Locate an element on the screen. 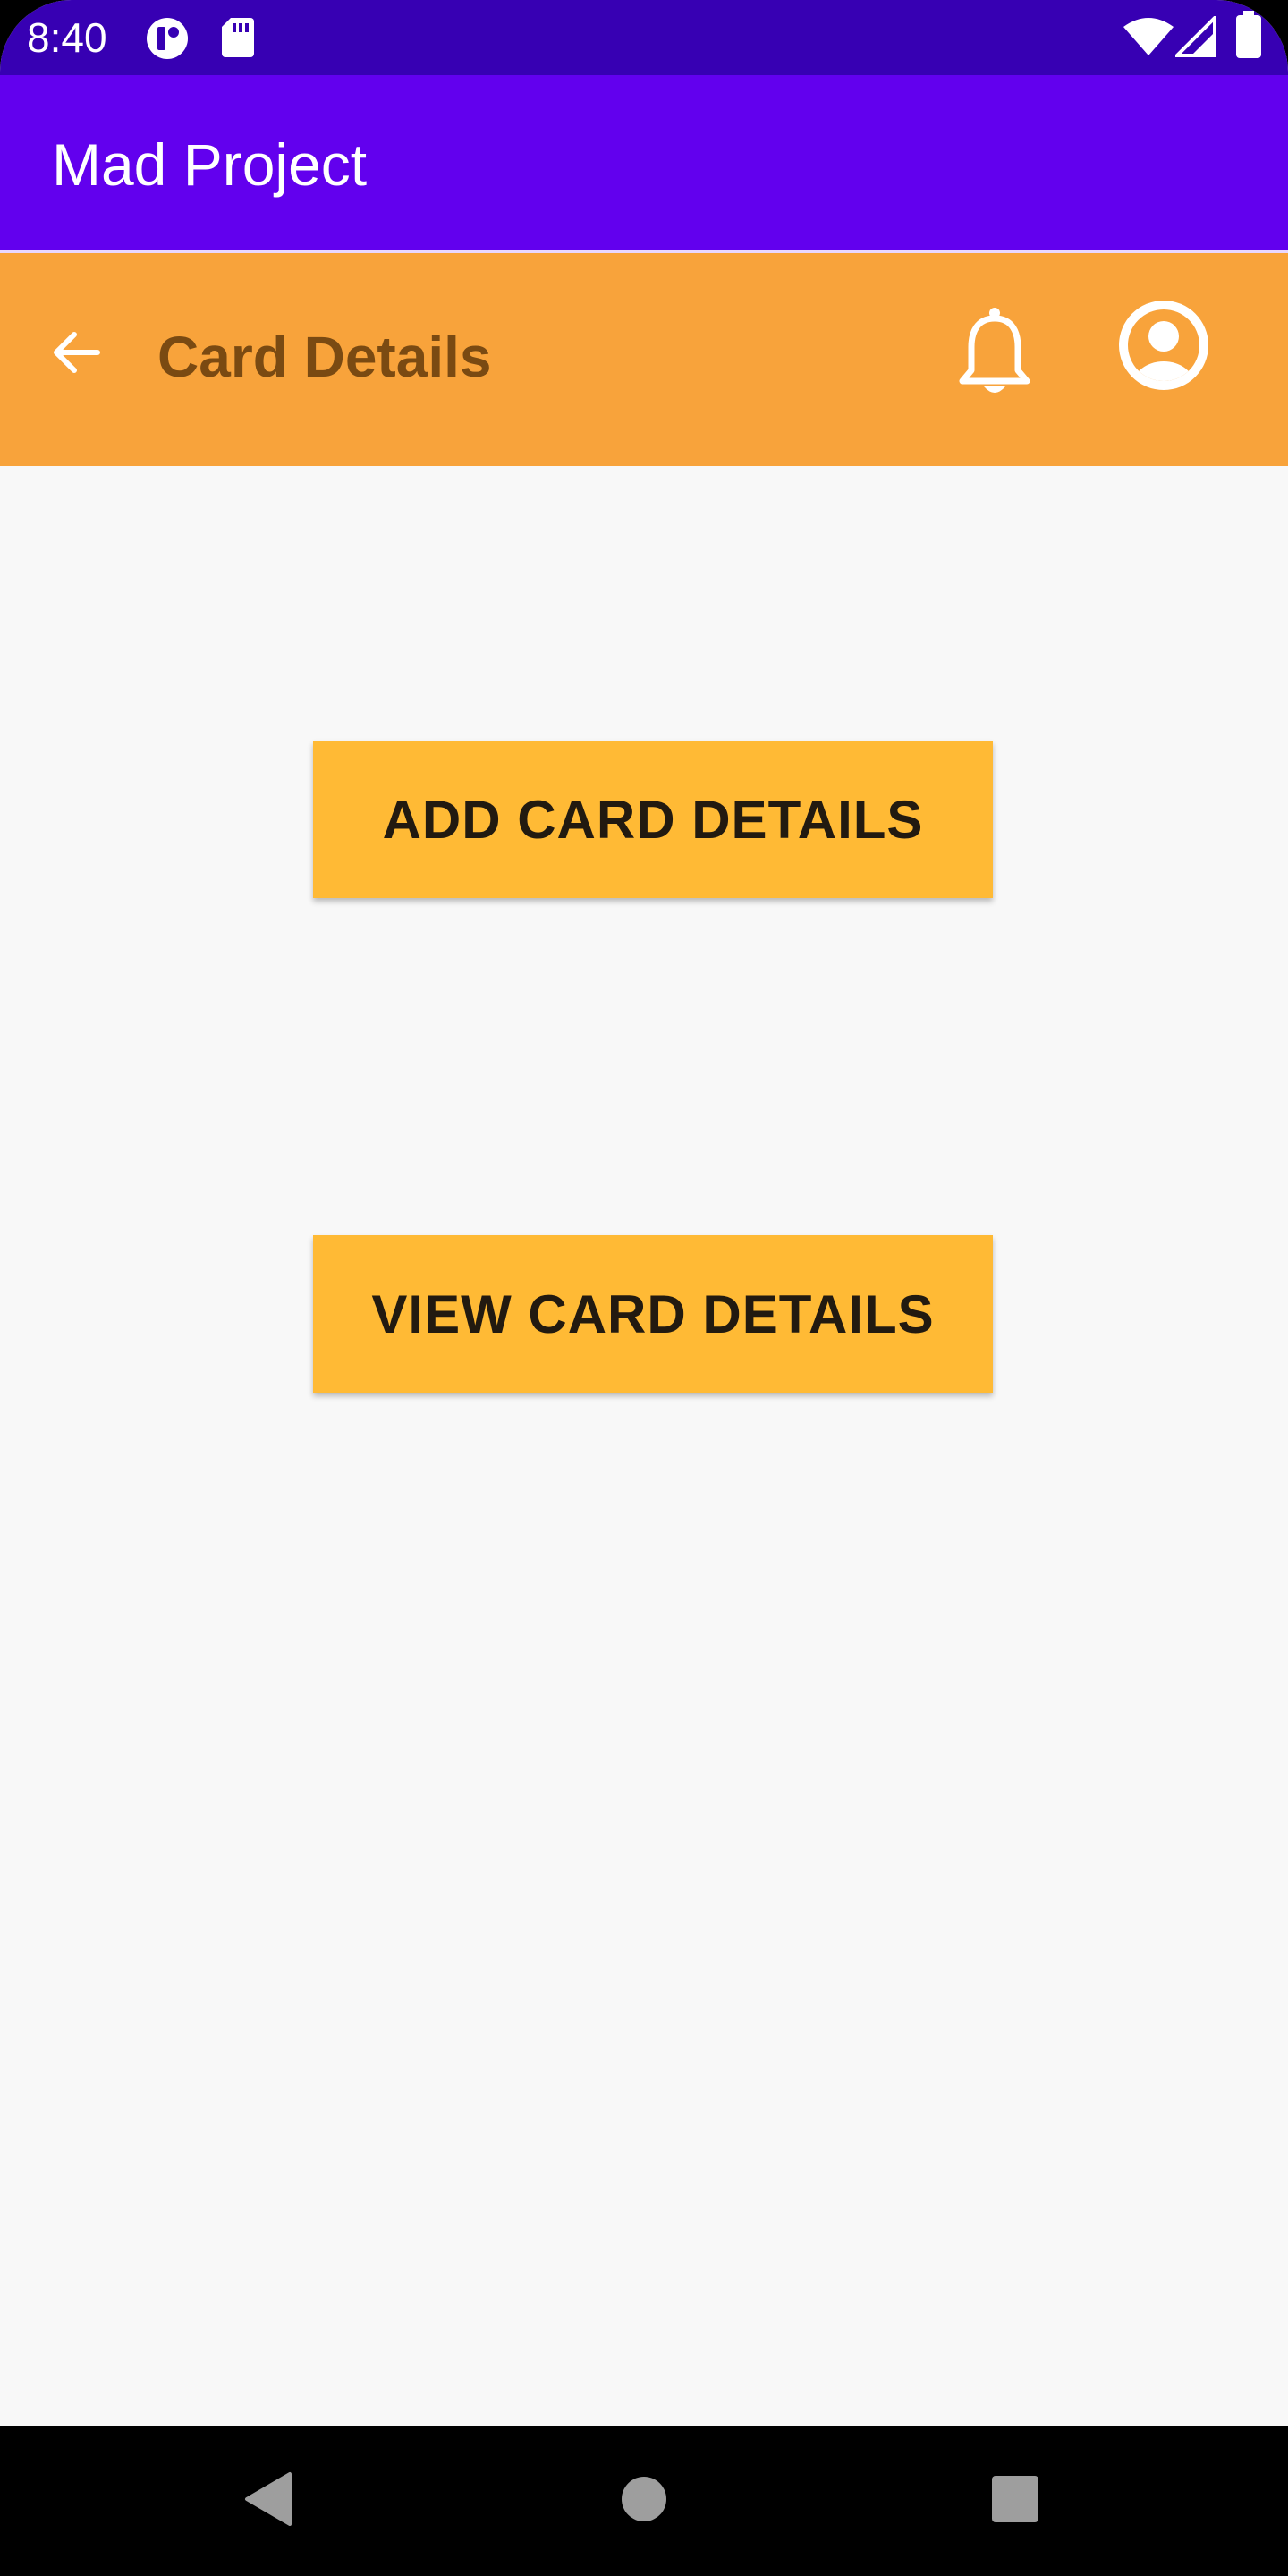 This screenshot has height=2576, width=1288. back-button is located at coordinates (76, 354).